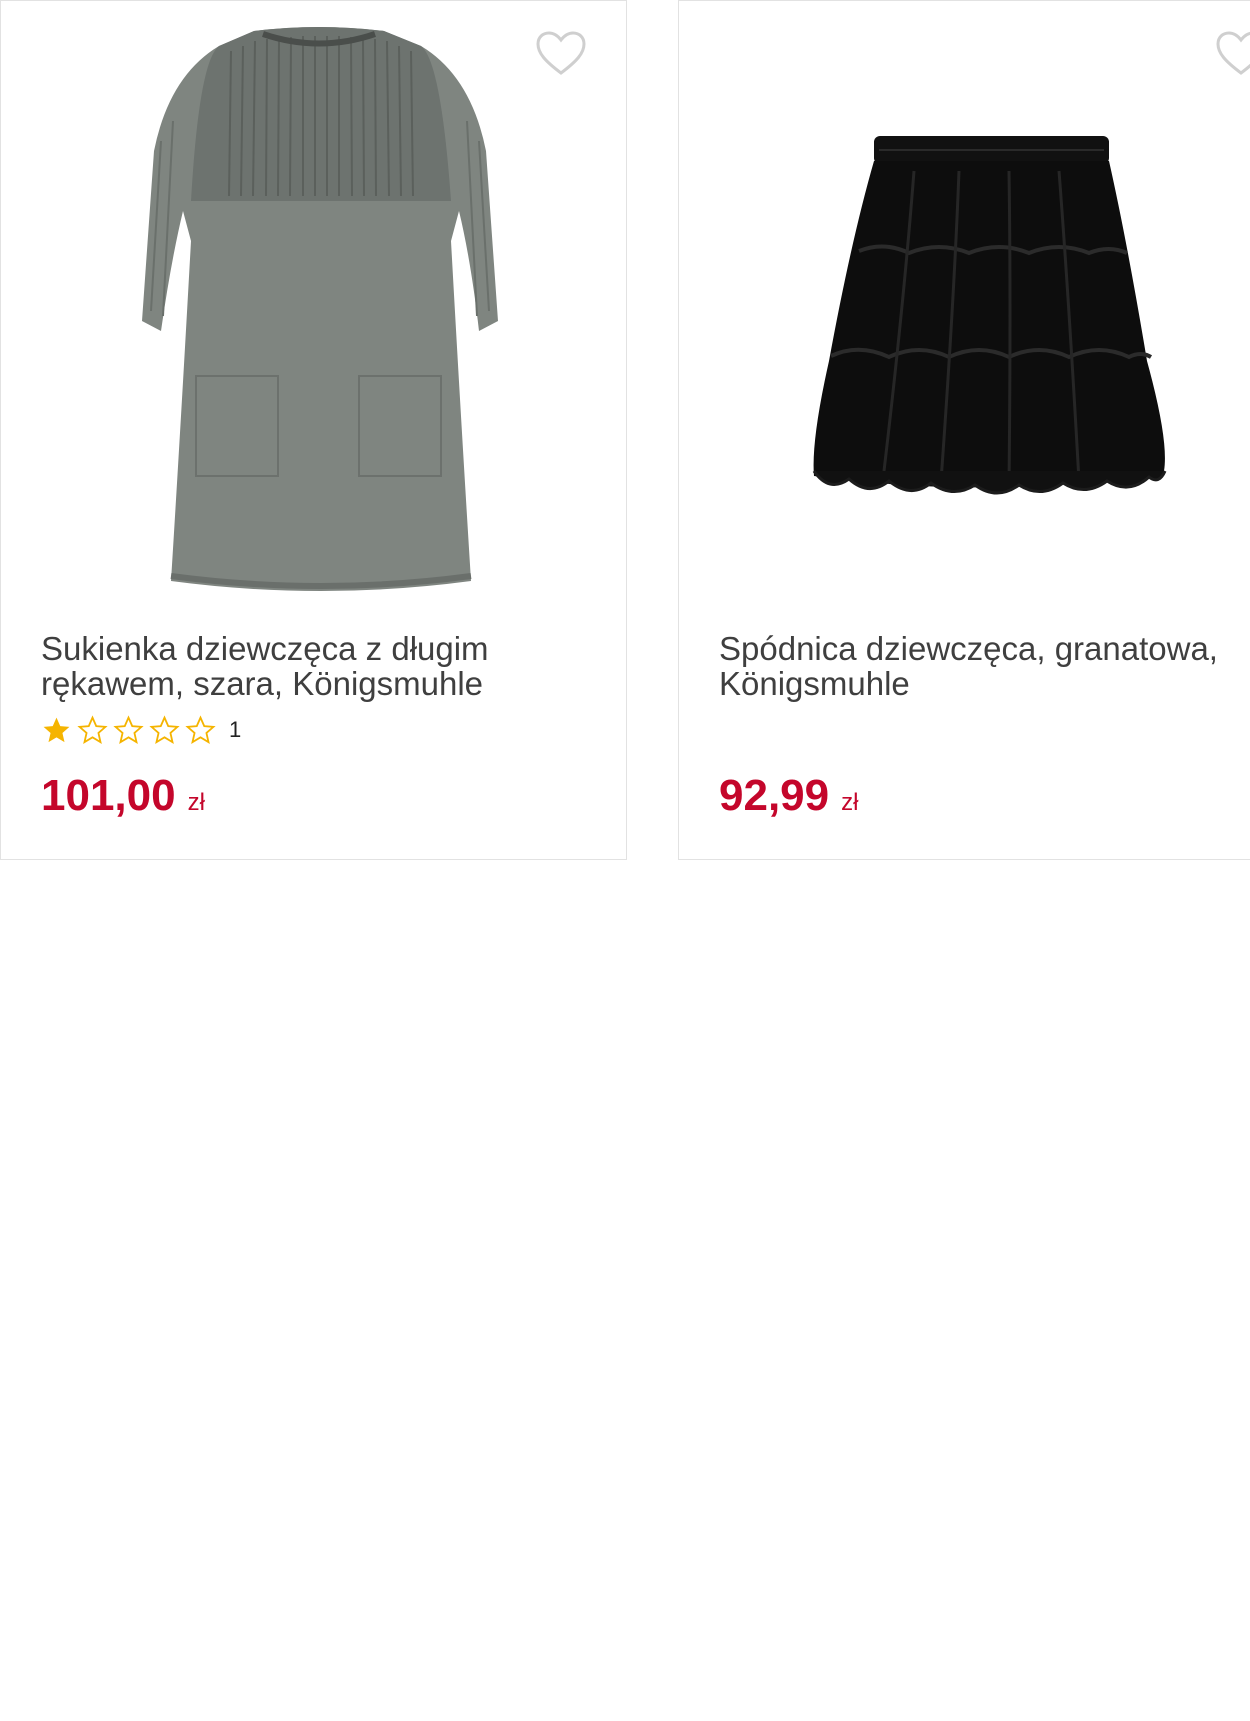  Describe the element at coordinates (989, 315) in the screenshot. I see `black-tulle-skirt-image` at that location.